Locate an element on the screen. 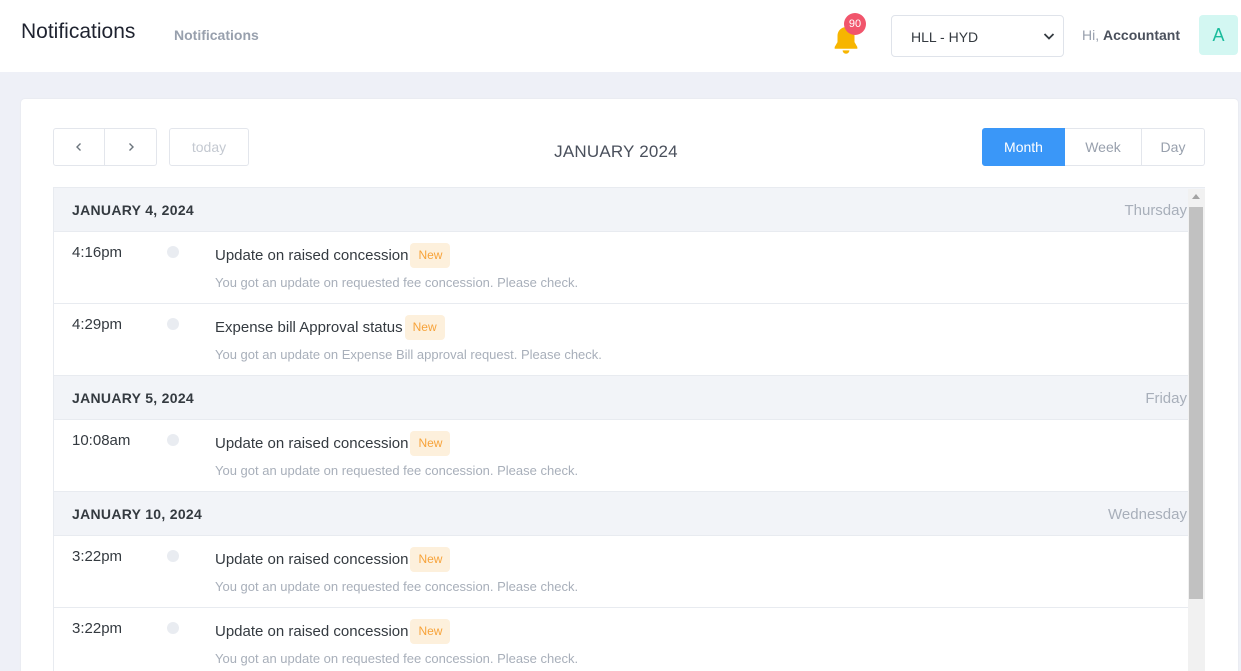  branch-select: HLL - HYD is located at coordinates (977, 36).